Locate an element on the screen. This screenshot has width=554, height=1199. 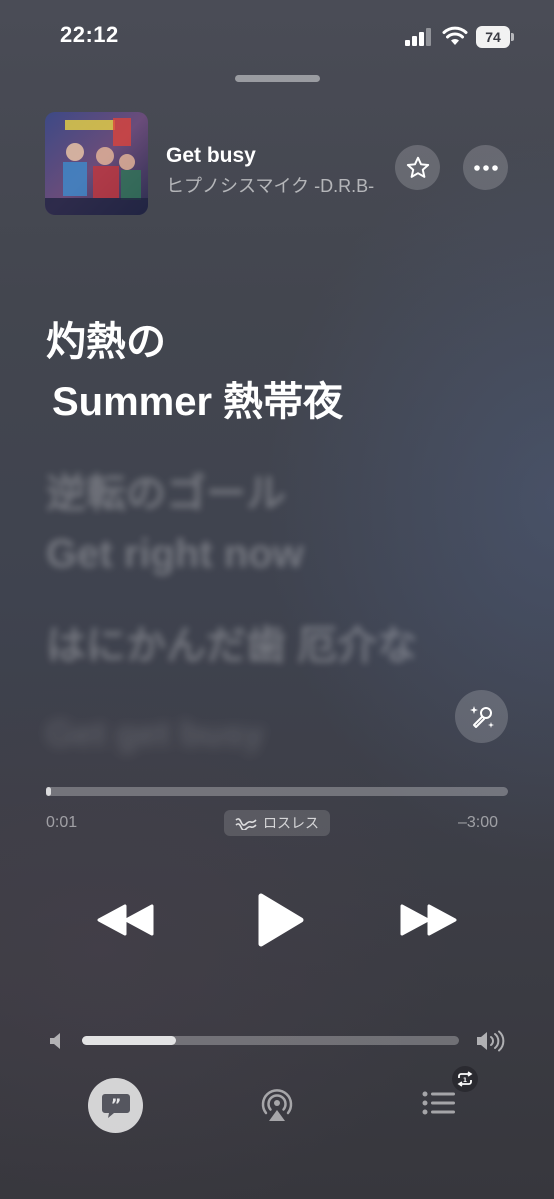
rewind-button is located at coordinates (126, 920).